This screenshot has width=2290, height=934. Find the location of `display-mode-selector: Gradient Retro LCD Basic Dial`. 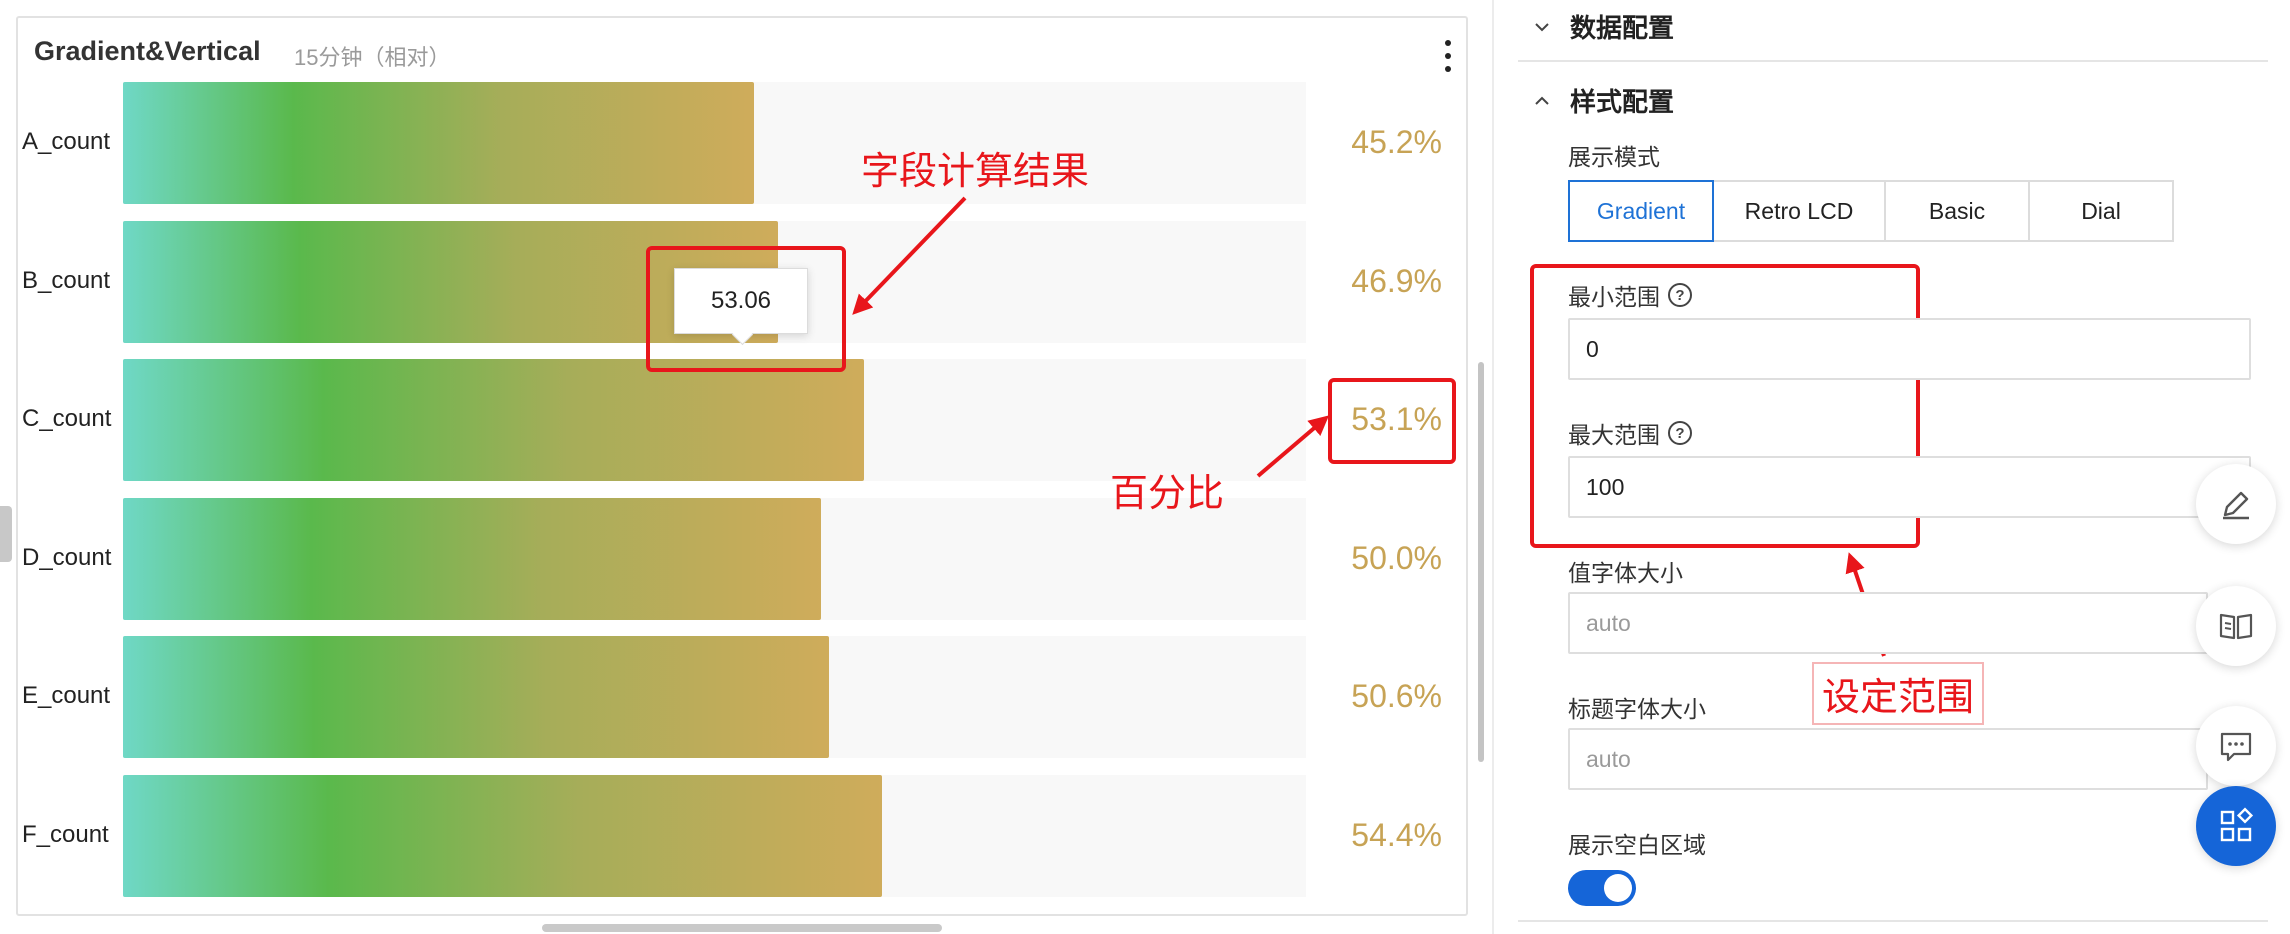

display-mode-selector: Gradient Retro LCD Basic Dial is located at coordinates (1871, 211).